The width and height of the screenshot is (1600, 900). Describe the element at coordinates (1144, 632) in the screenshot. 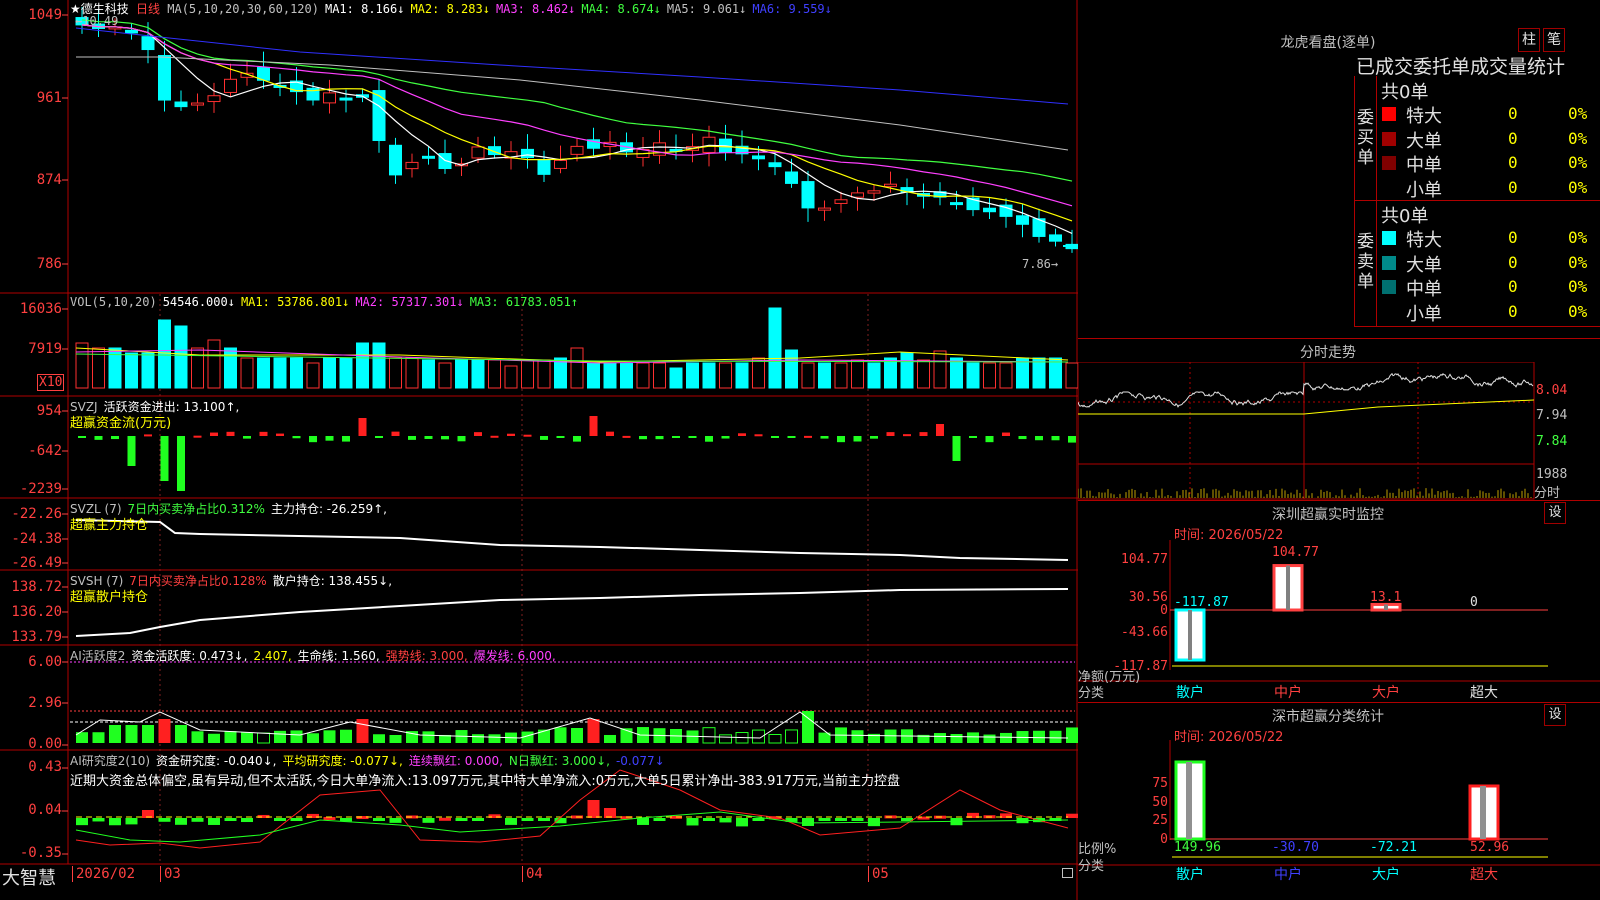

I see `monitor-y-label: -43.66` at that location.